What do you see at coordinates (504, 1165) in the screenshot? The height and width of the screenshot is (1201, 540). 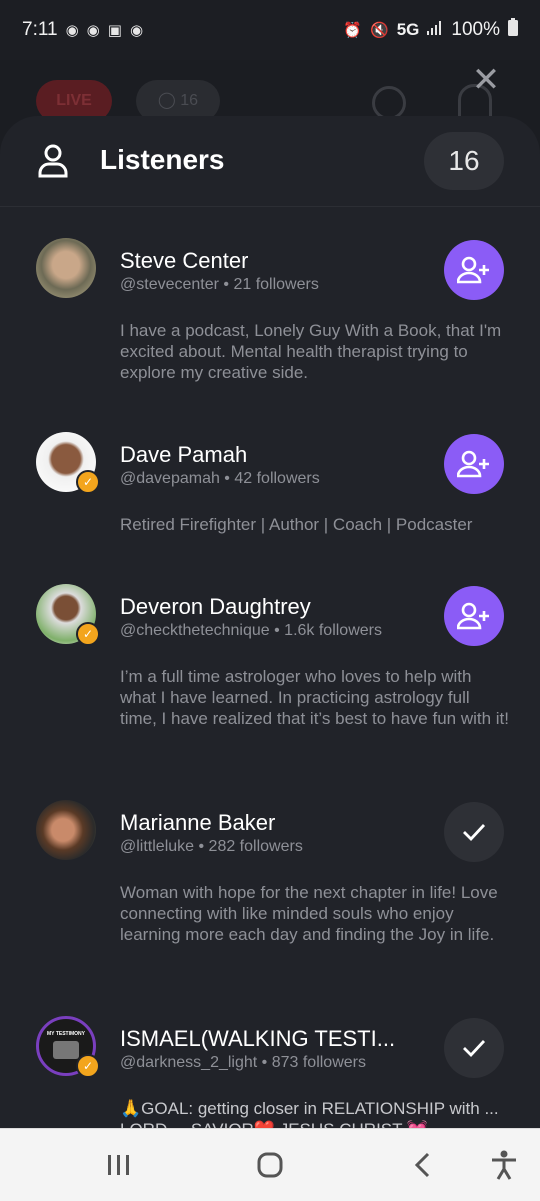 I see `accessibility-icon` at bounding box center [504, 1165].